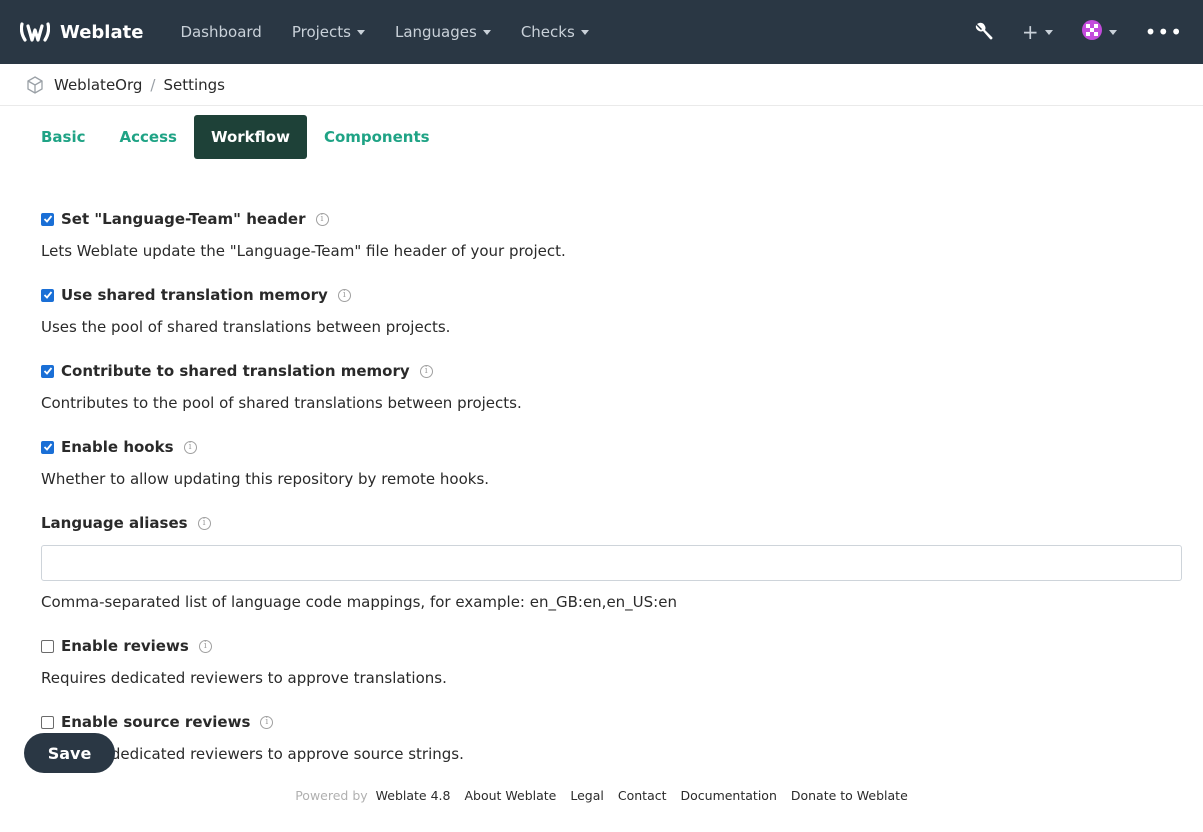 The width and height of the screenshot is (1203, 832). Describe the element at coordinates (984, 32) in the screenshot. I see `wrench-icon` at that location.